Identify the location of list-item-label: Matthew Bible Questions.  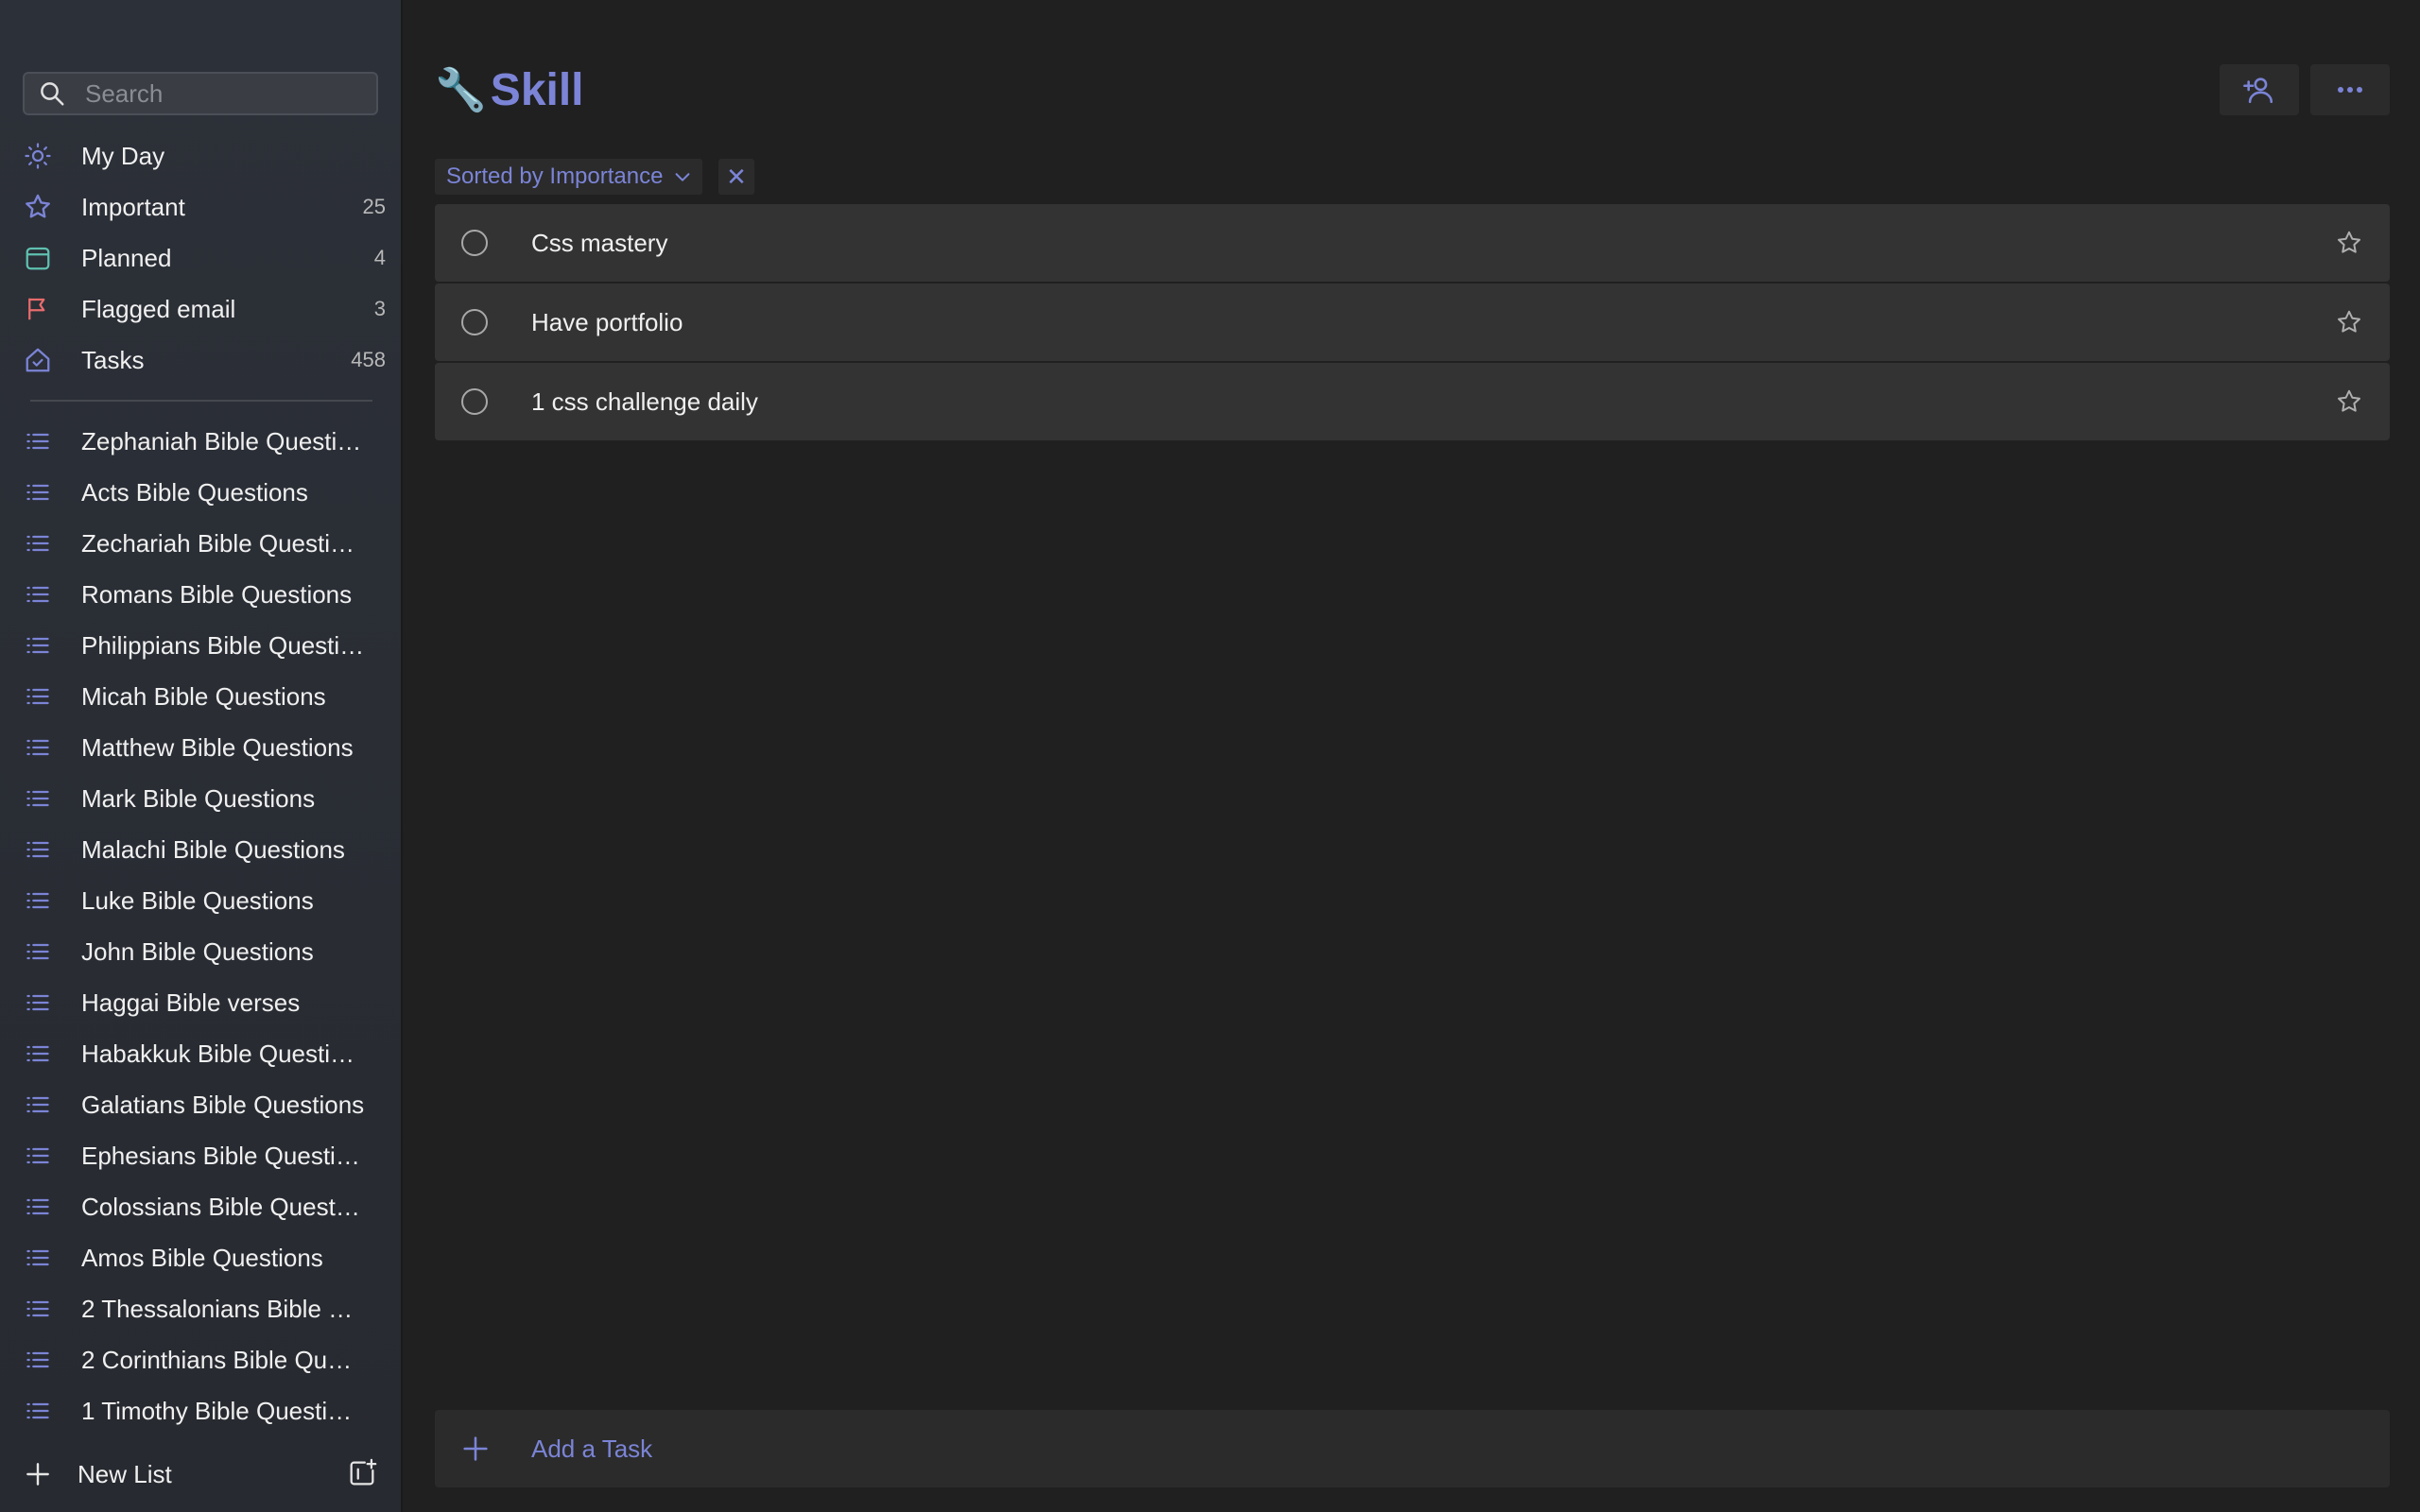
(218, 747).